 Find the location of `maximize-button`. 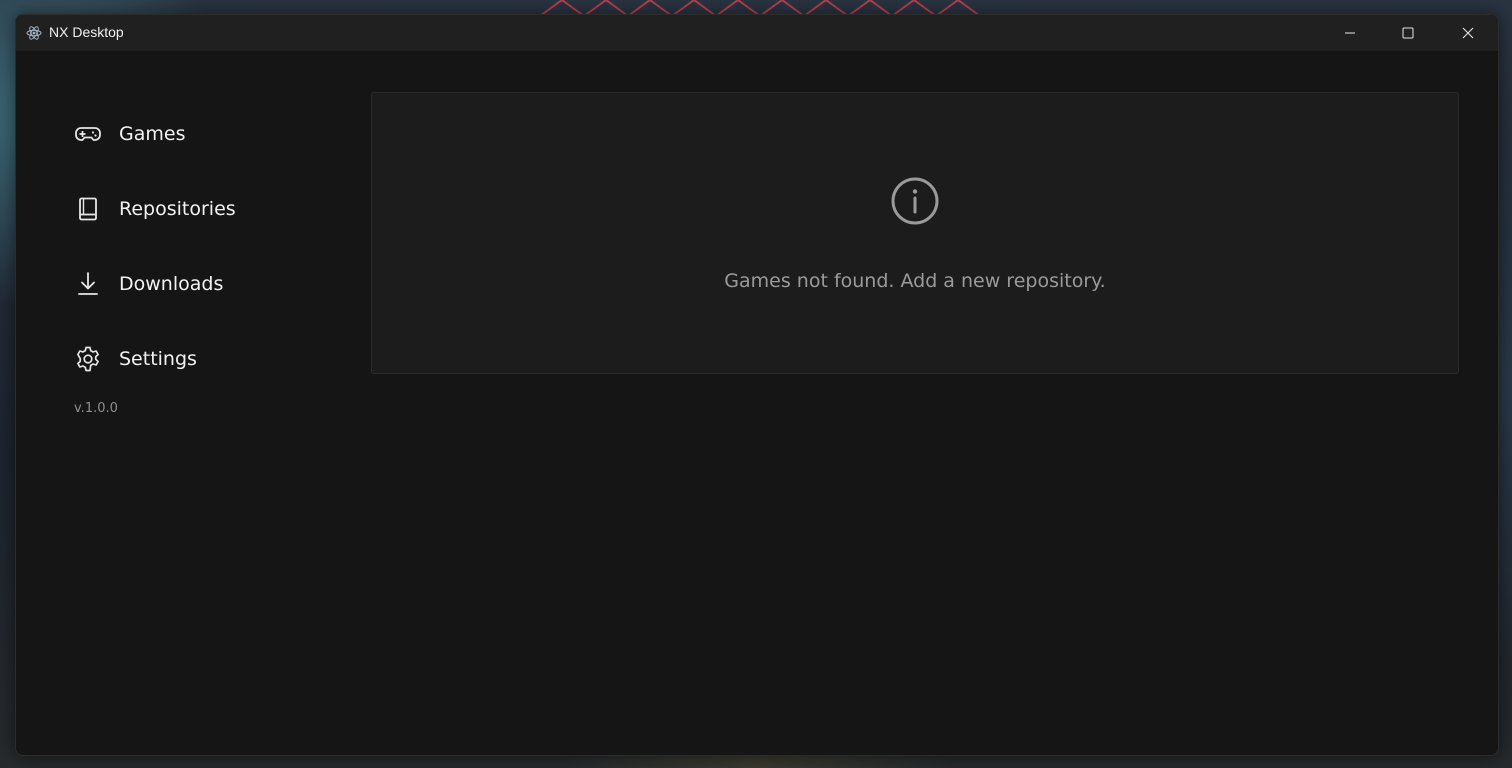

maximize-button is located at coordinates (1408, 33).